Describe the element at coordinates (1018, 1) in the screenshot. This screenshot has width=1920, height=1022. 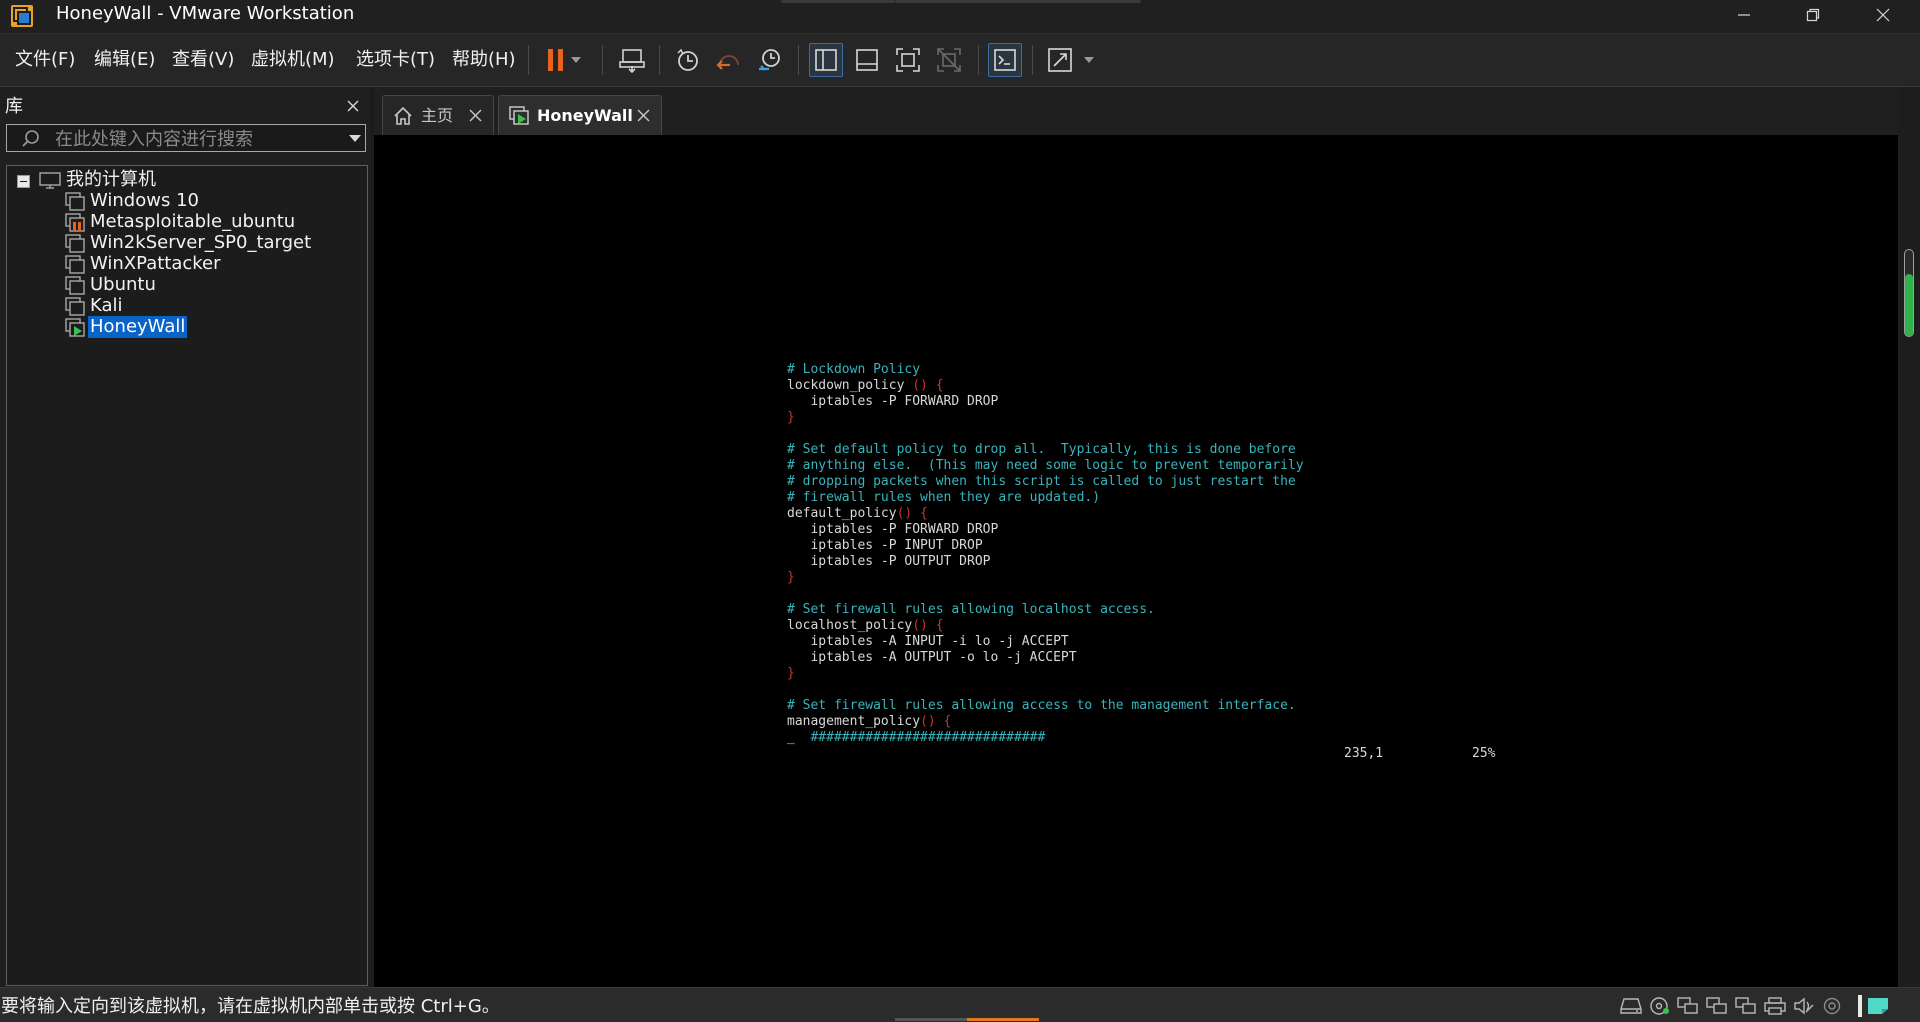
I see `title-bar-handle` at that location.